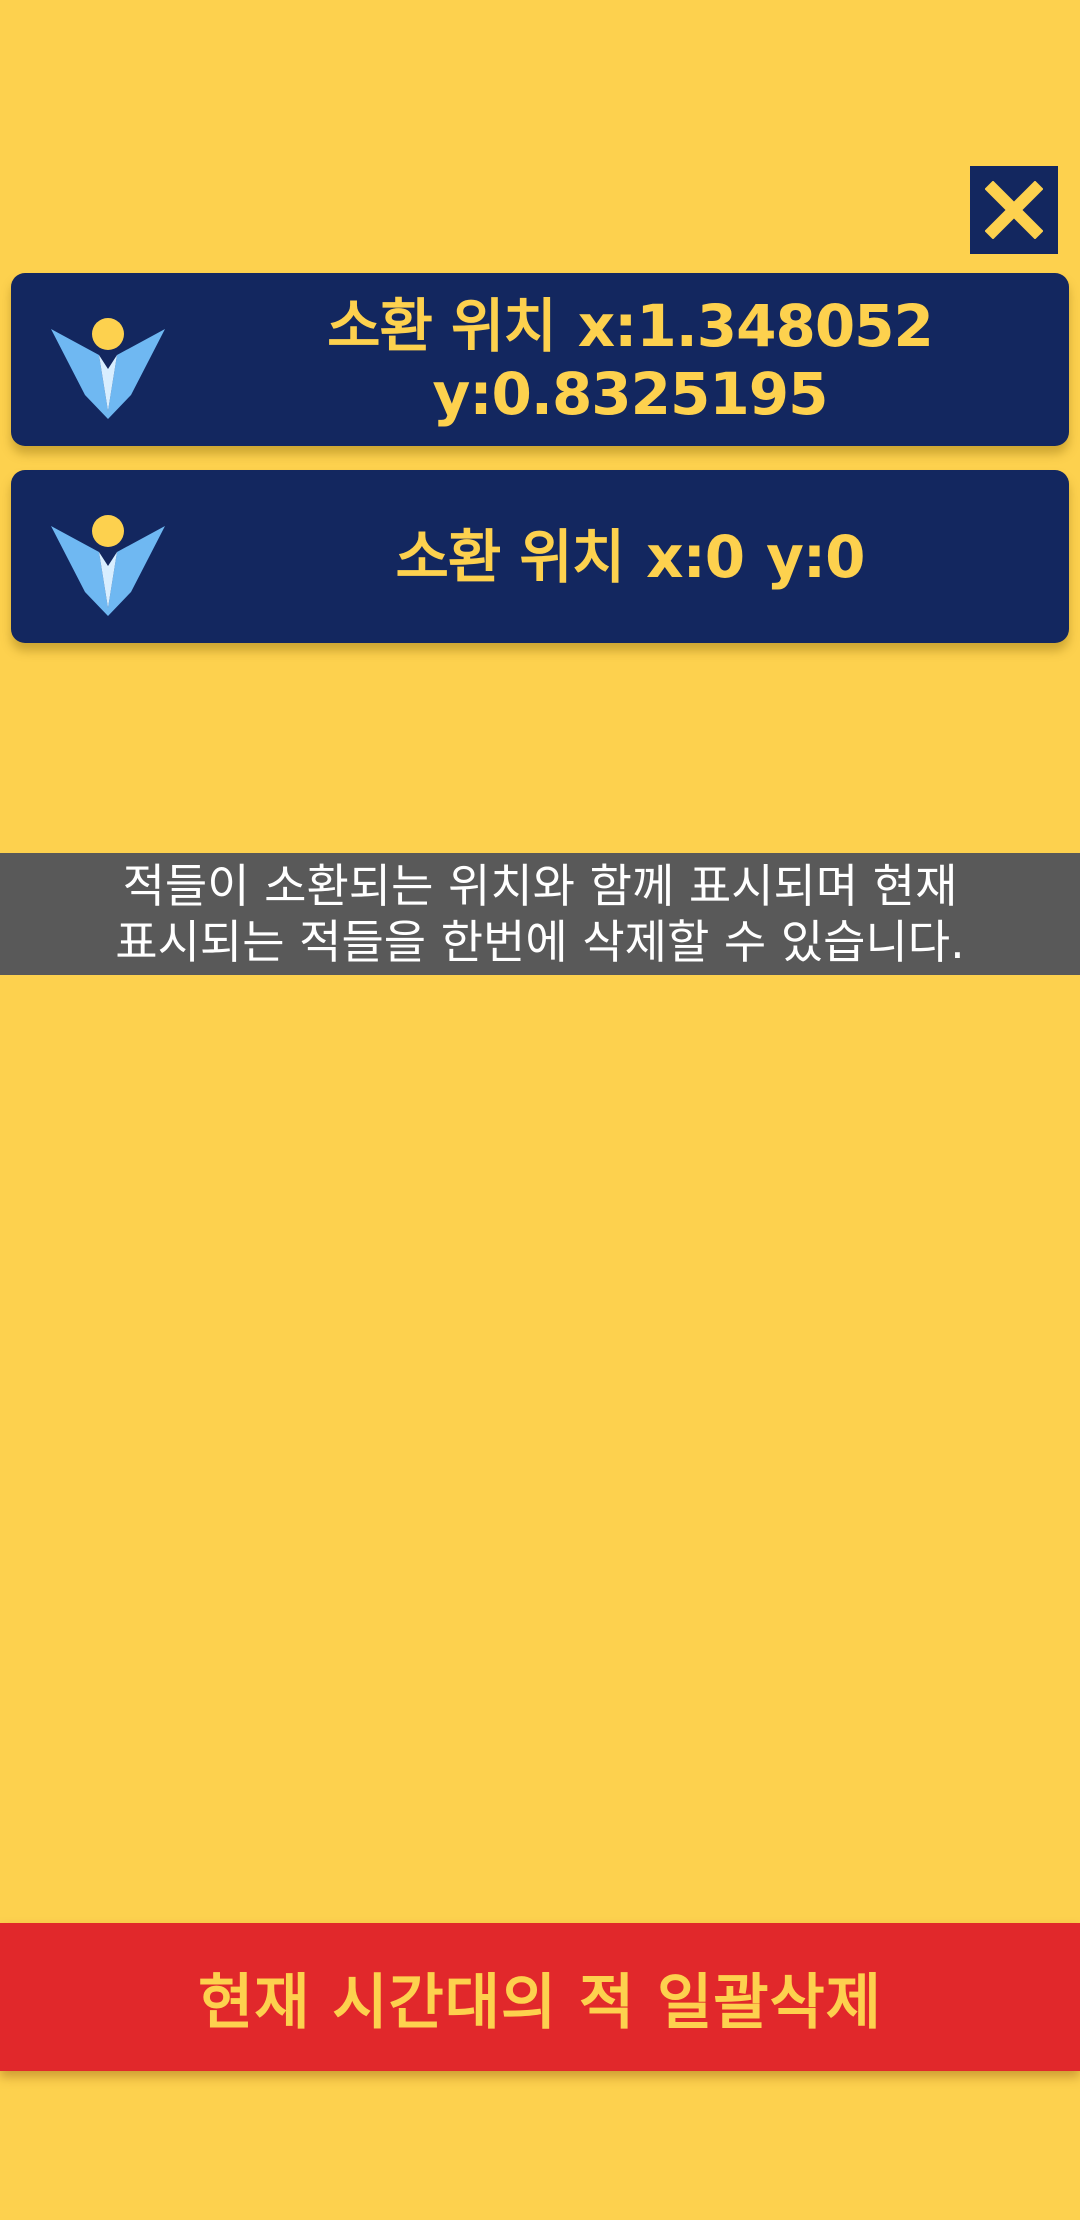  I want to click on close-icon, so click(1014, 210).